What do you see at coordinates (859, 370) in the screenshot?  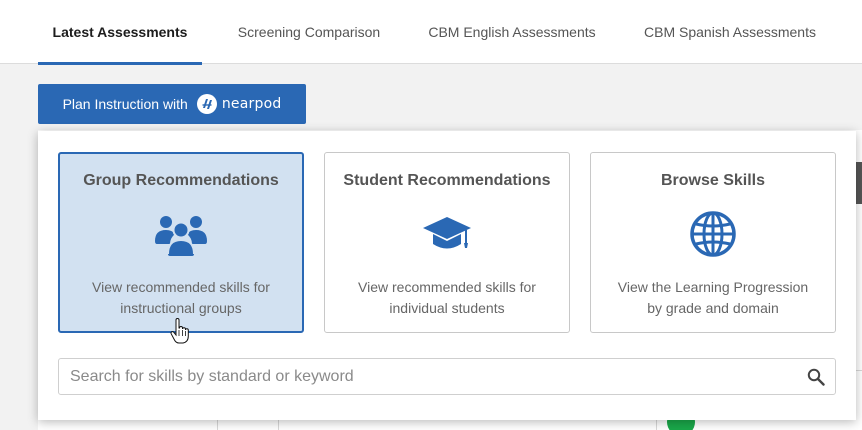 I see `table-divider` at bounding box center [859, 370].